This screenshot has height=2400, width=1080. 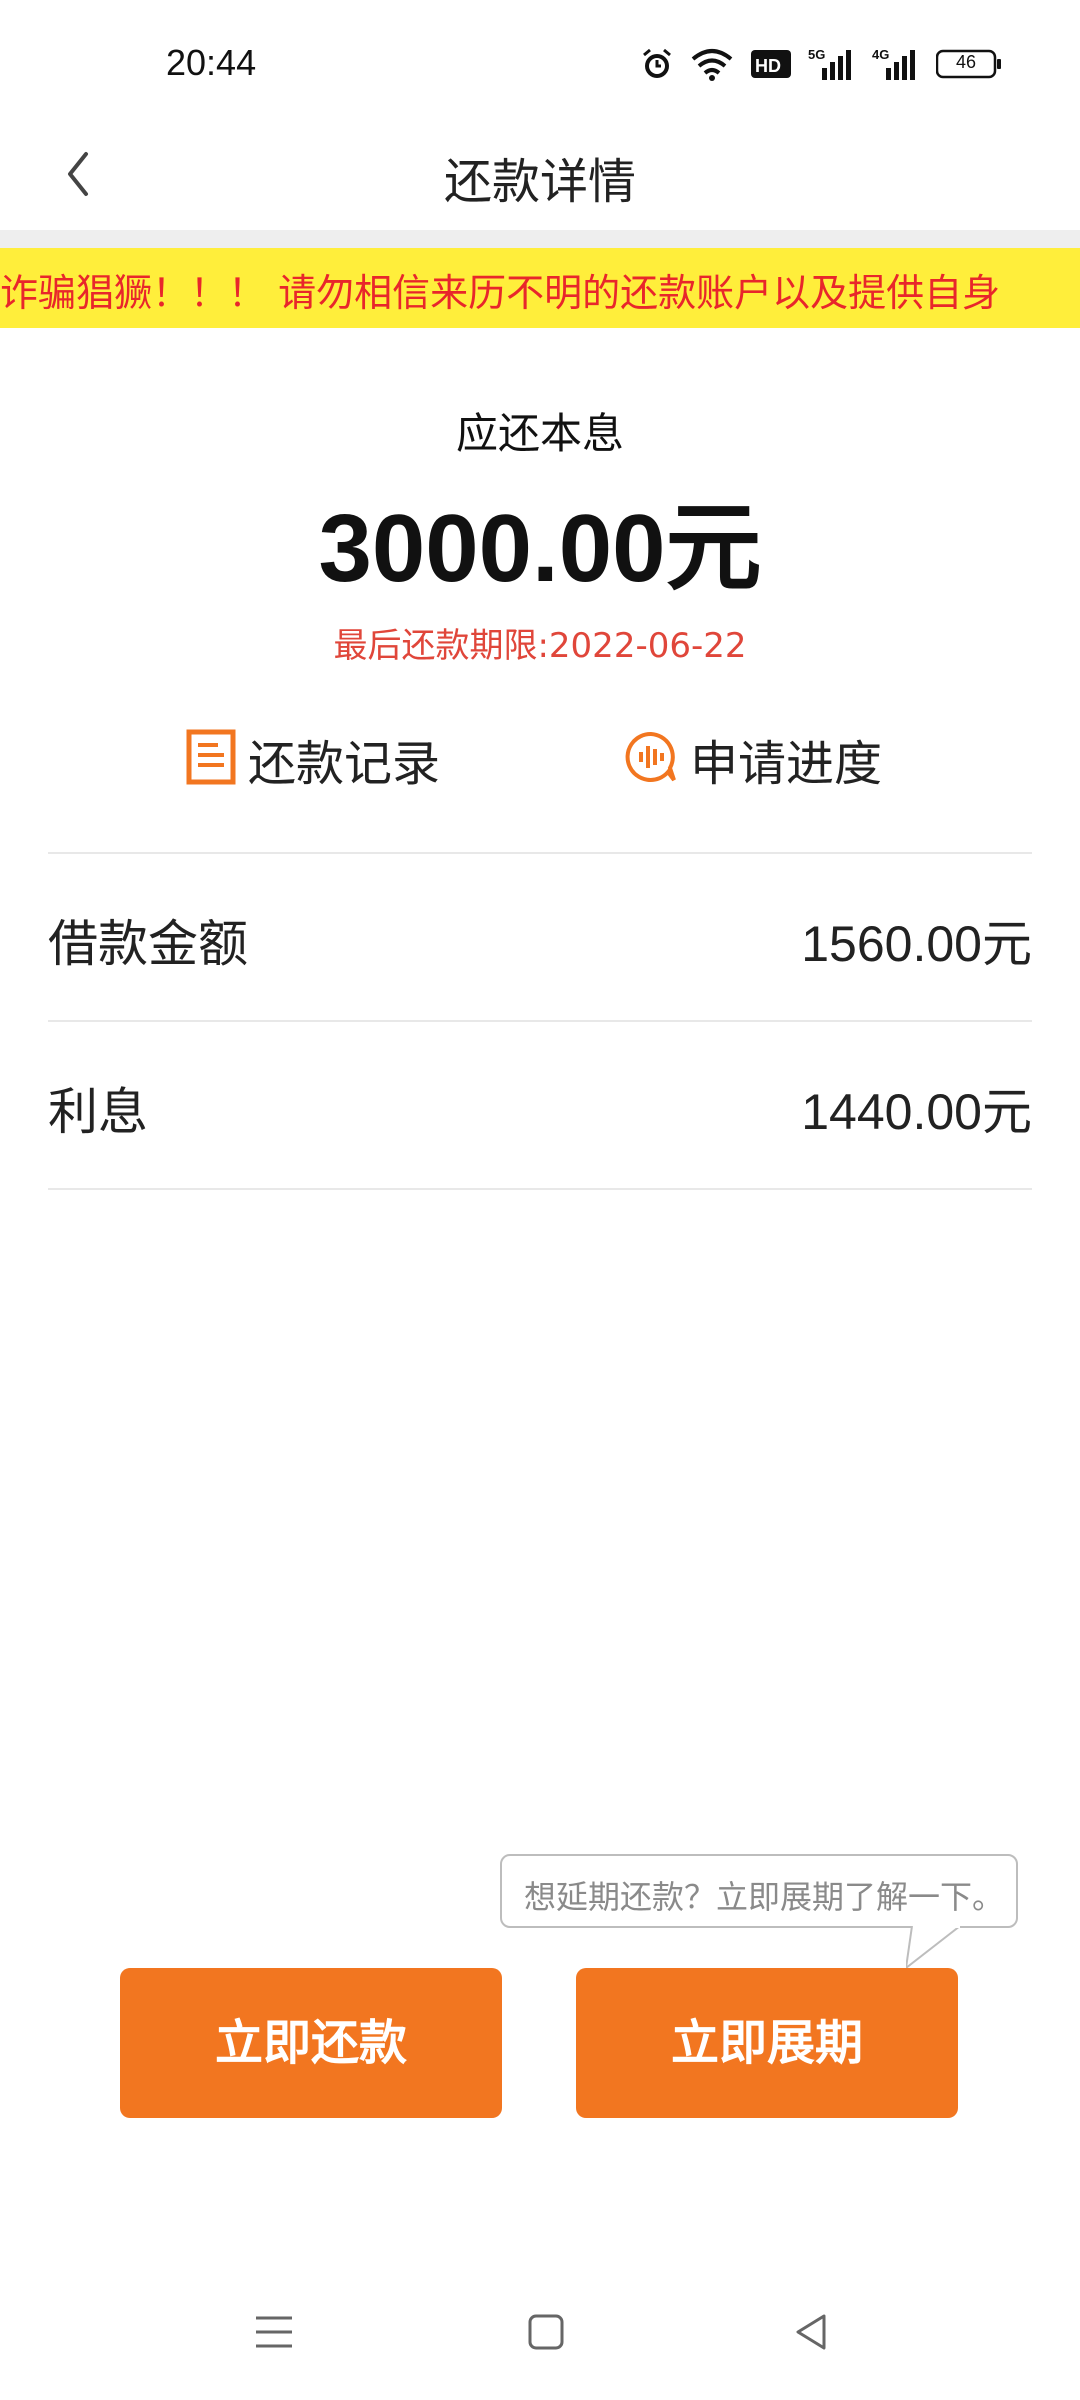 I want to click on repay-now-button: 立即还款, so click(x=311, y=2043).